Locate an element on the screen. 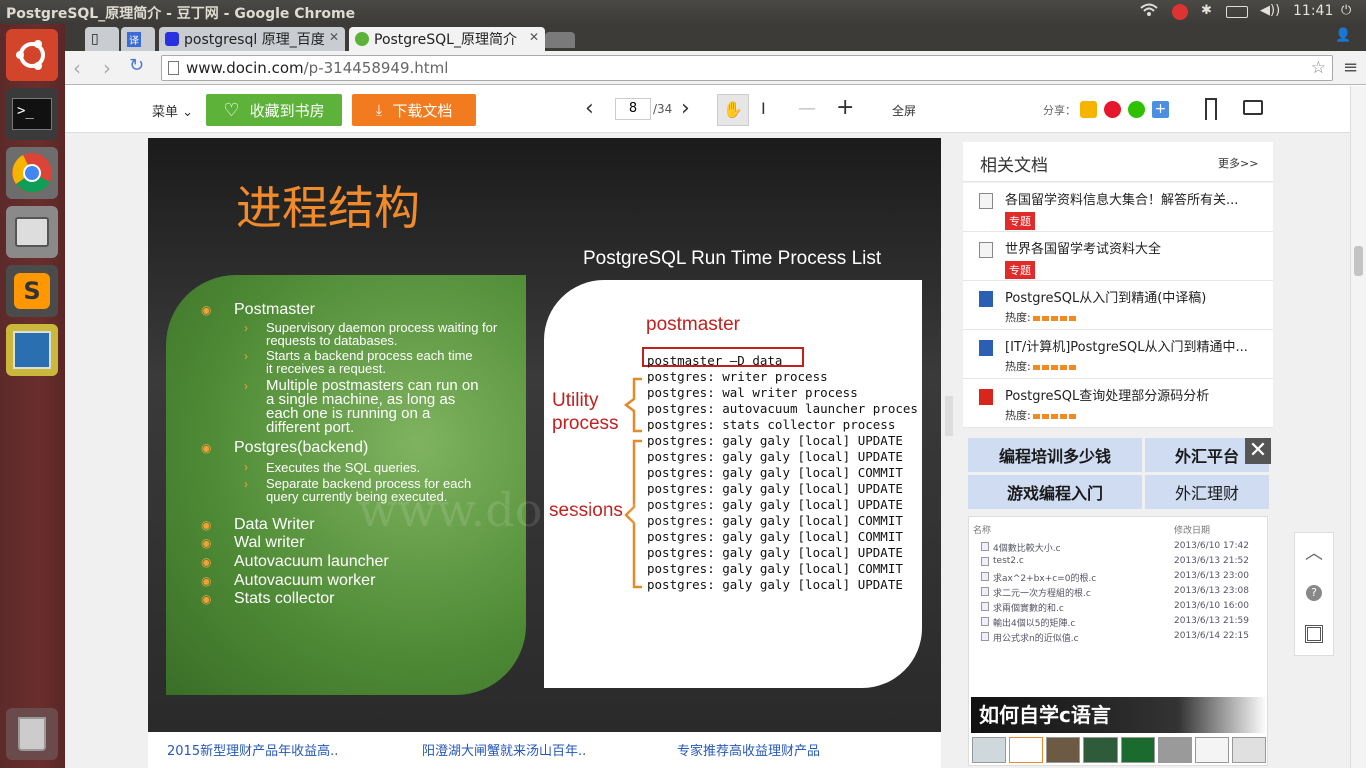 The image size is (1366, 768). file-date: 2013/6/14 22:15 is located at coordinates (1211, 636).